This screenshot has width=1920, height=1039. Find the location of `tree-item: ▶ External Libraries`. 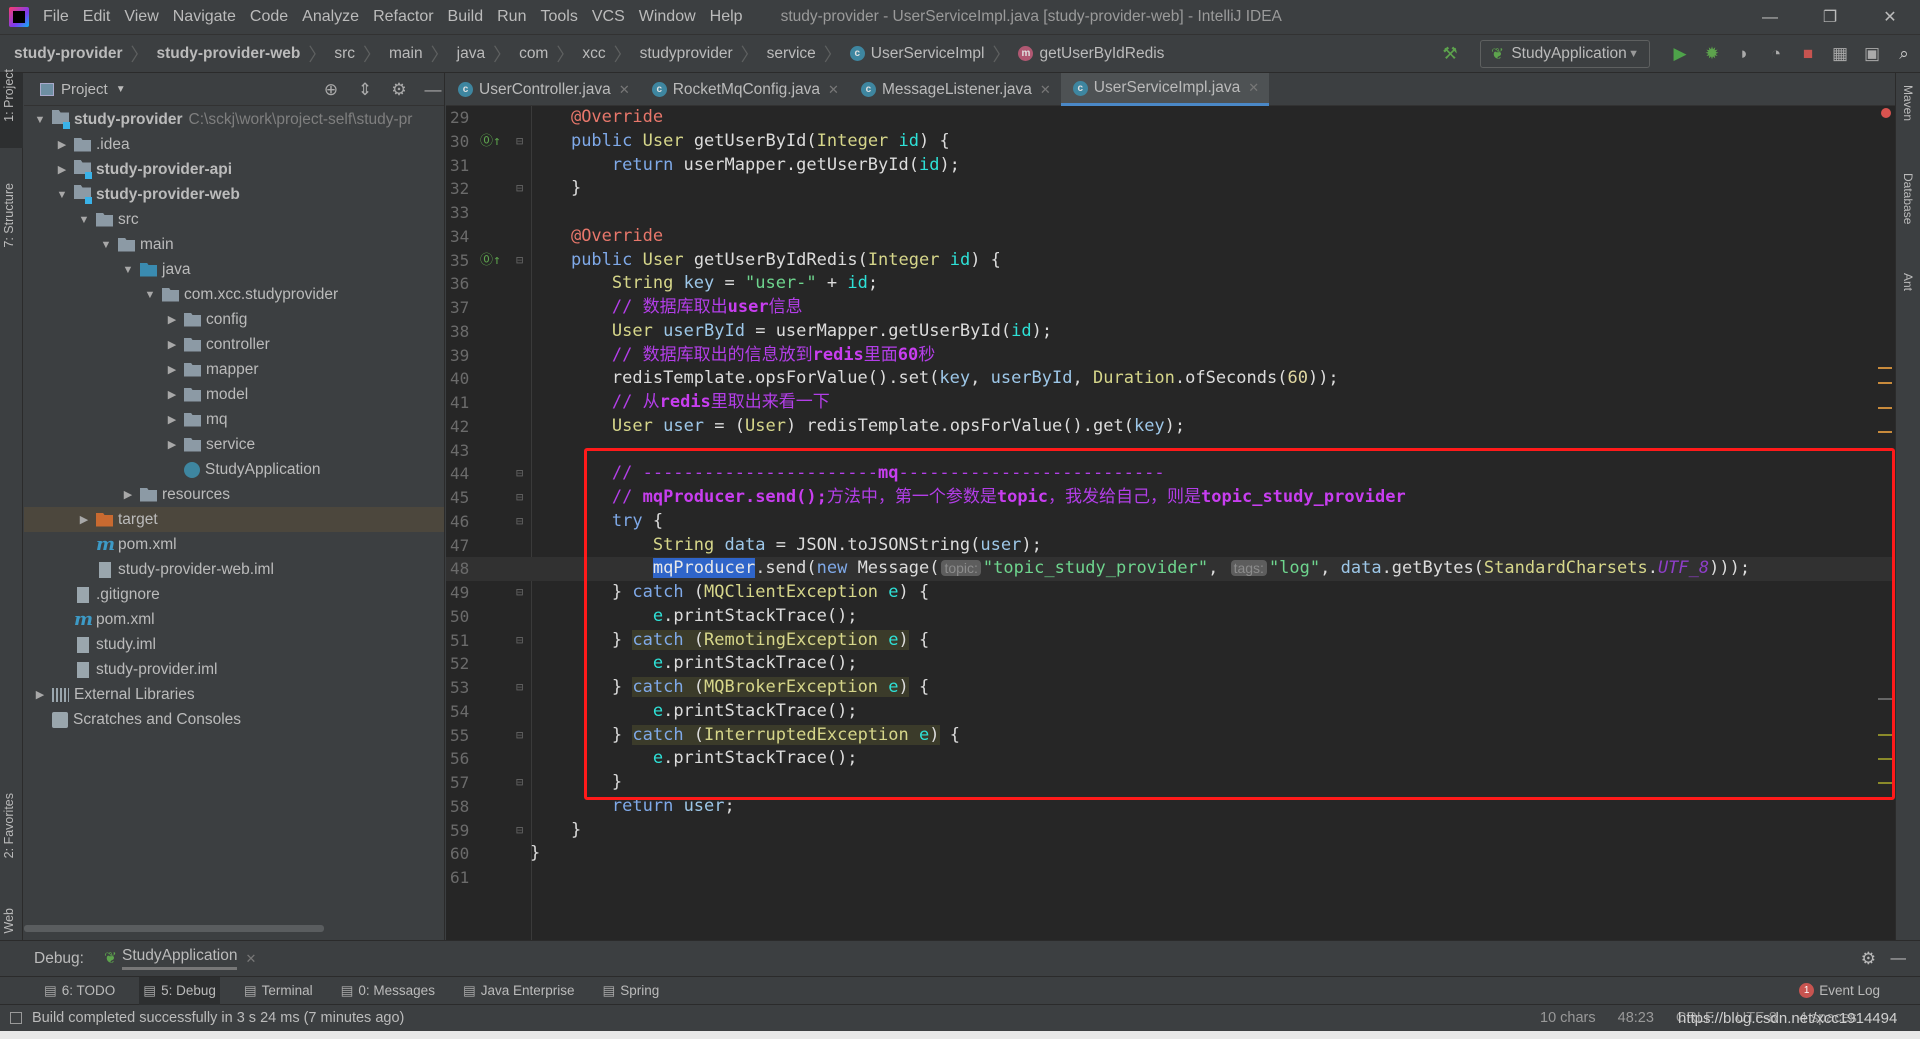

tree-item: ▶ External Libraries is located at coordinates (234, 694).